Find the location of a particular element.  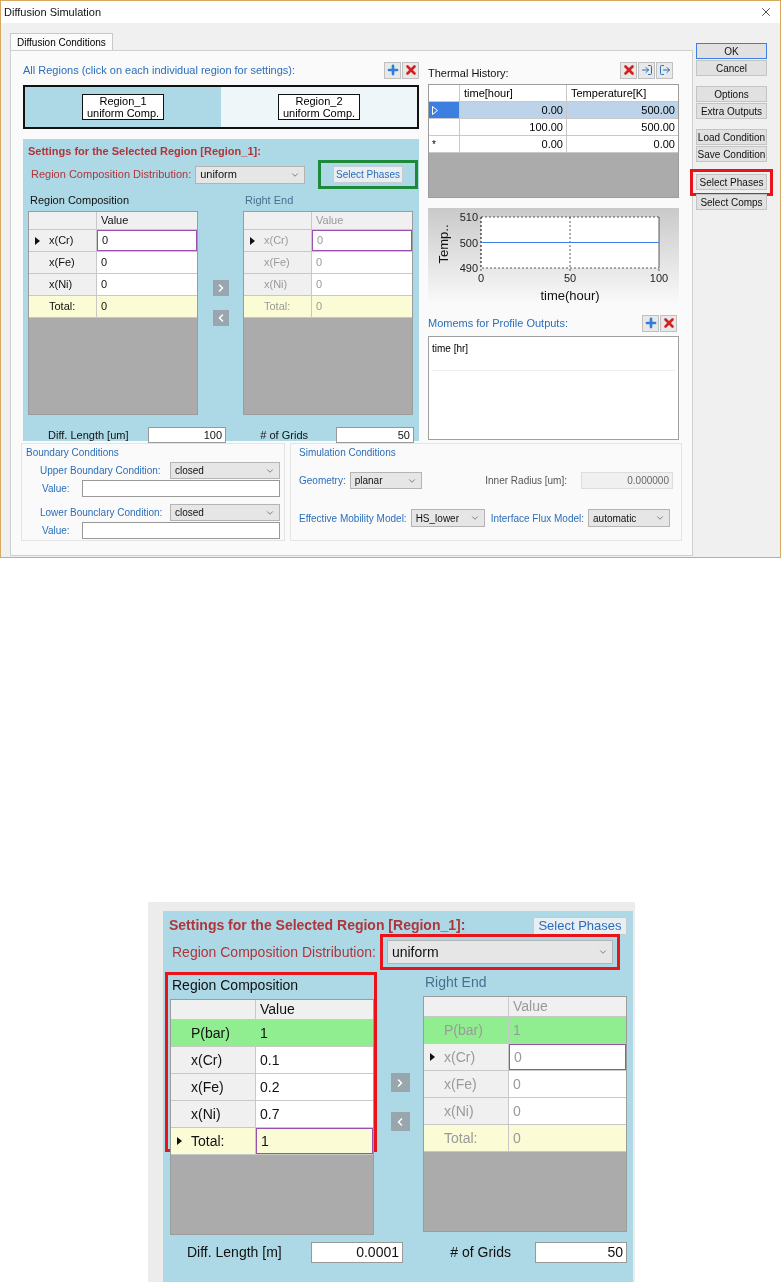

geometry-label: Geometry: is located at coordinates (322, 481).